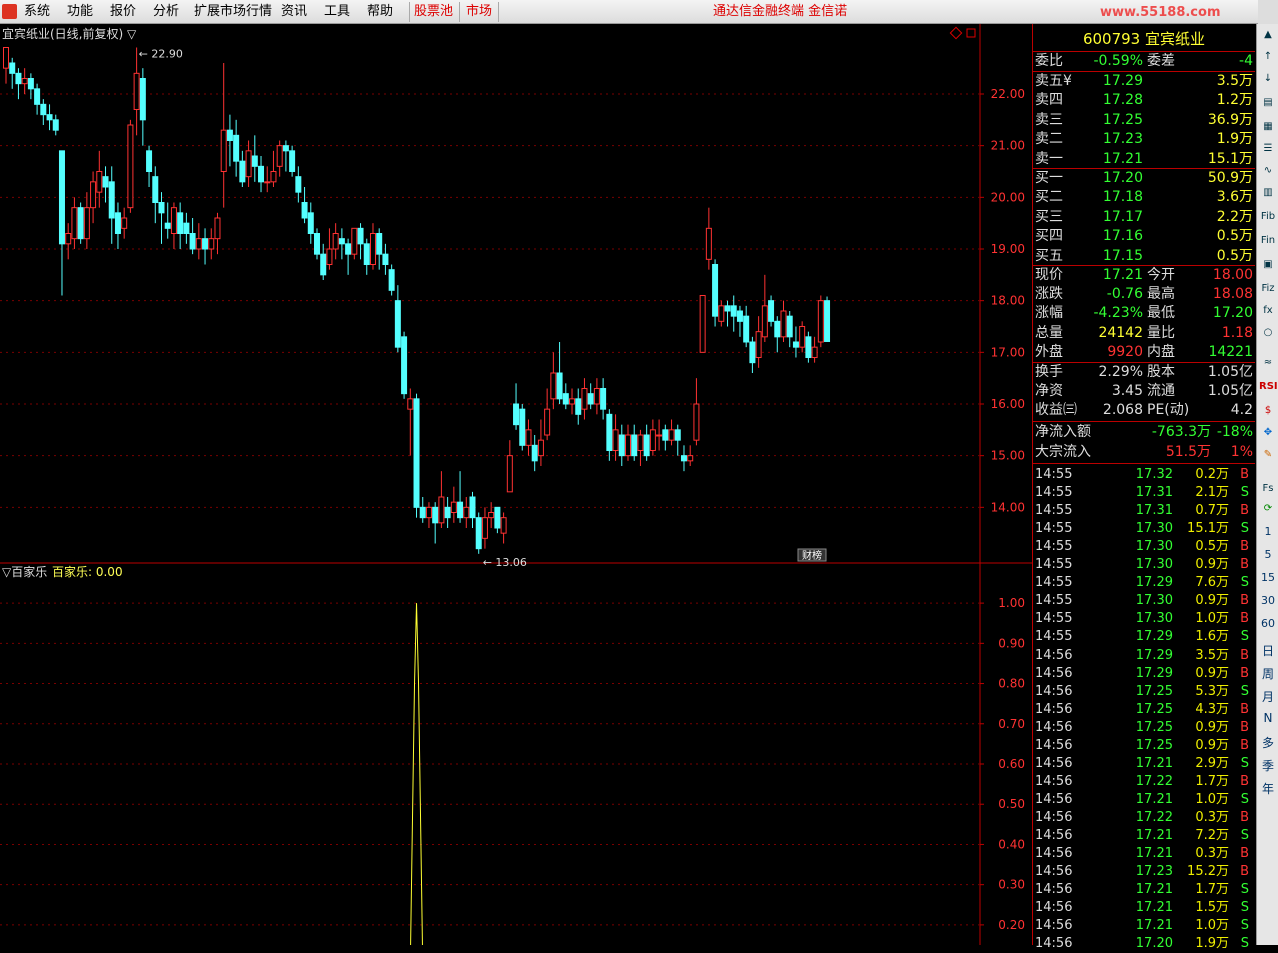 The height and width of the screenshot is (953, 1278). I want to click on tick-row: 14:55 17.29 7.6万 S, so click(1144, 583).